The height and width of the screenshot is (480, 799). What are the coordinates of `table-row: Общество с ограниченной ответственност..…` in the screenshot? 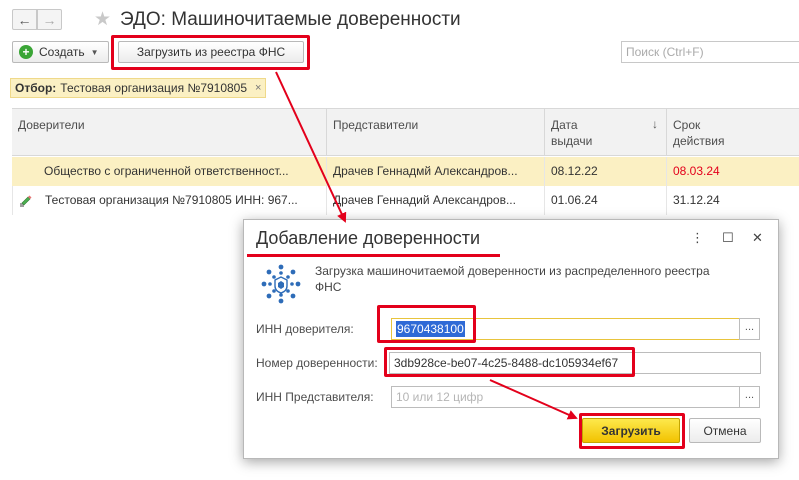 It's located at (405, 171).